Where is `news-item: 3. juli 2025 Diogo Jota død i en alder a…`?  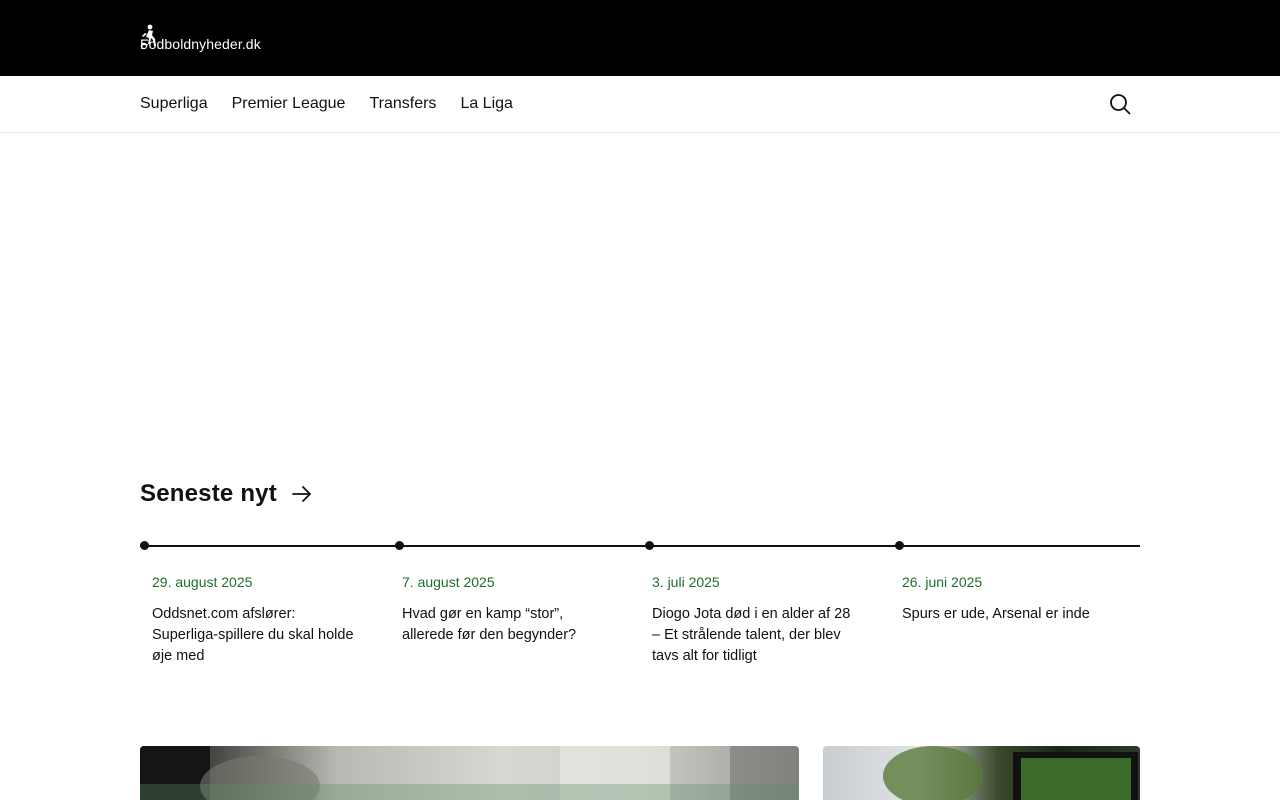 news-item: 3. juli 2025 Diogo Jota død i en alder a… is located at coordinates (757, 620).